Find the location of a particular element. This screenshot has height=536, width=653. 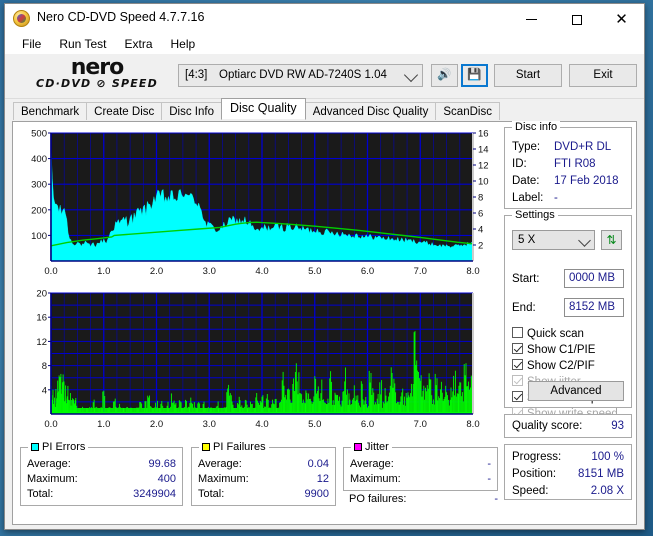

speaker-icon: 🔊 is located at coordinates (444, 75).